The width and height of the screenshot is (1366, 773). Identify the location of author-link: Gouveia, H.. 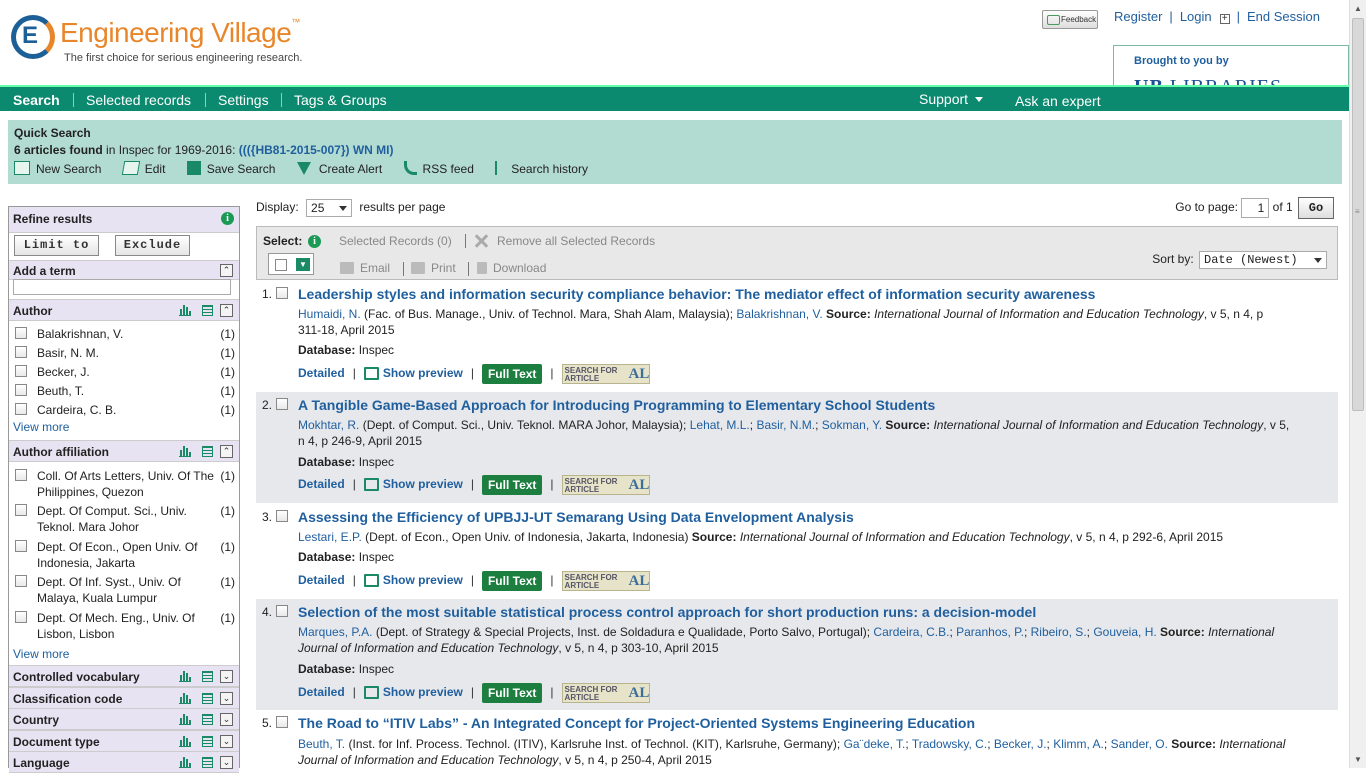
(1124, 632).